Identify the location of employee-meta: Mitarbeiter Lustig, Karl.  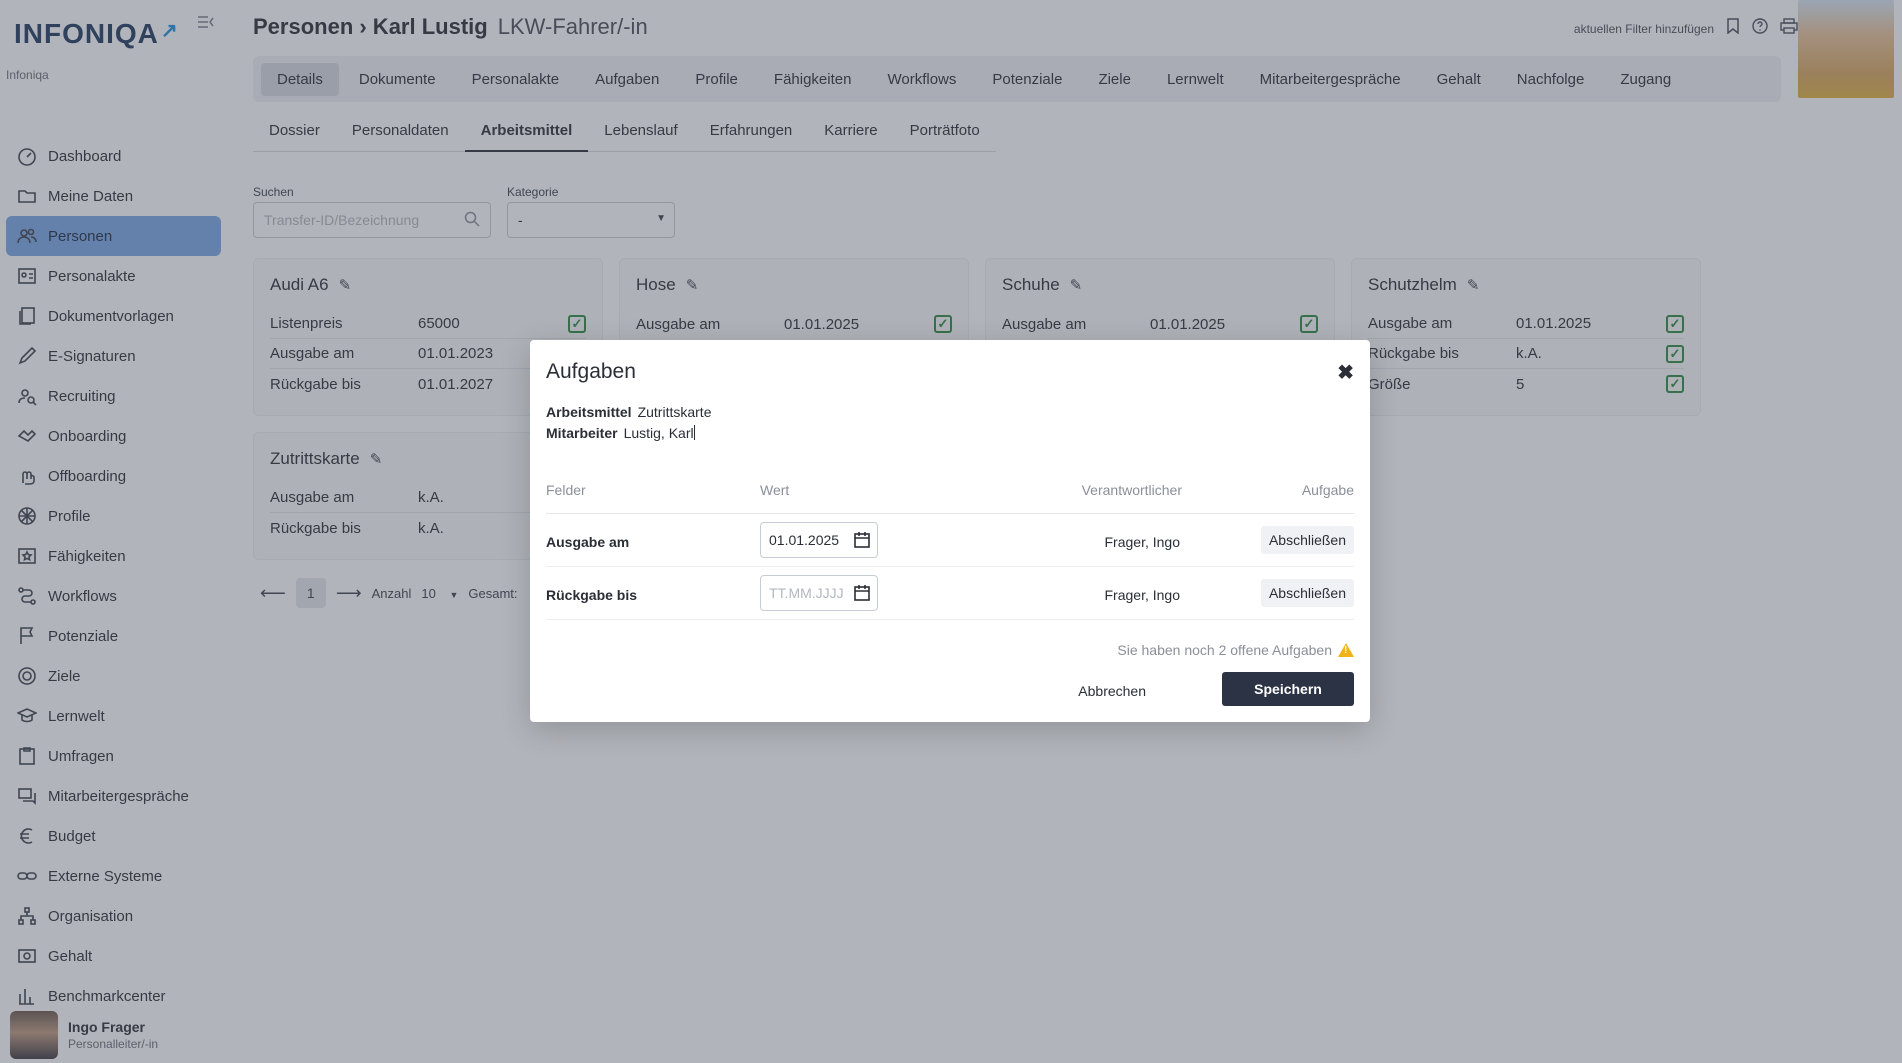
(620, 433).